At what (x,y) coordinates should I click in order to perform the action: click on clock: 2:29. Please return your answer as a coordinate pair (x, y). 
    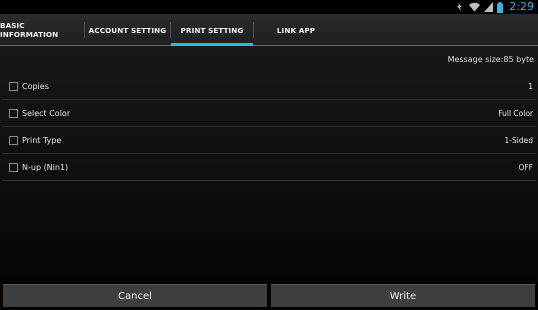
    Looking at the image, I should click on (521, 6).